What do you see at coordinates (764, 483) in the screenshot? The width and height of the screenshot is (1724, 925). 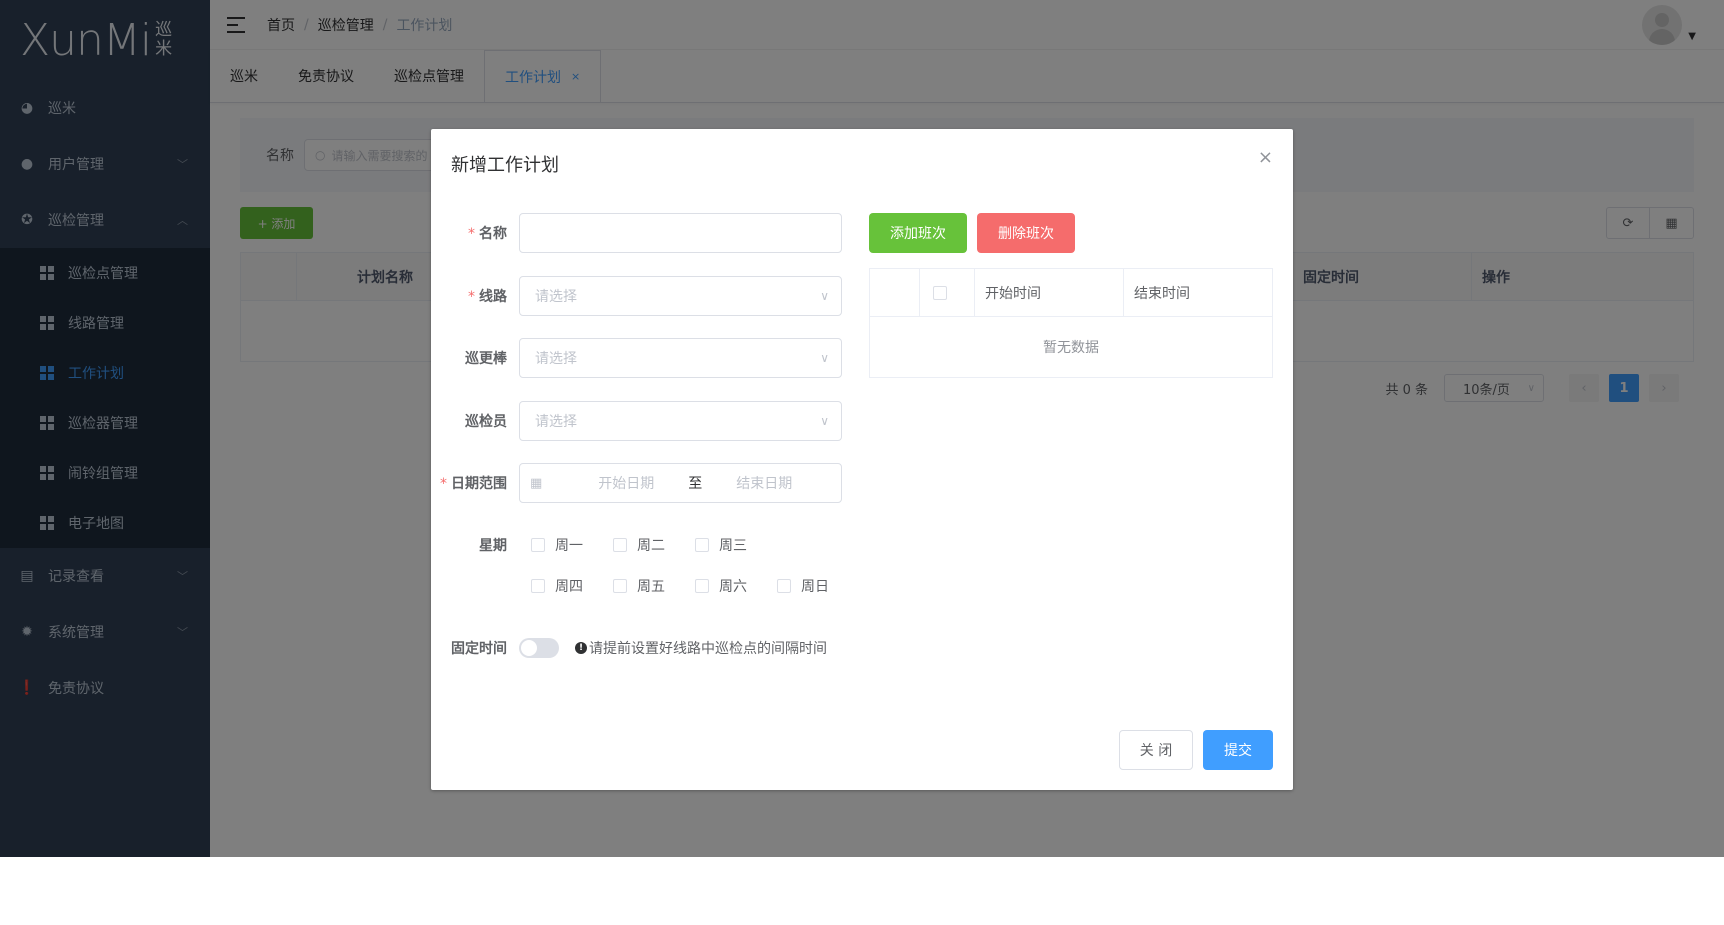 I see `end-date-input: 结束日期` at bounding box center [764, 483].